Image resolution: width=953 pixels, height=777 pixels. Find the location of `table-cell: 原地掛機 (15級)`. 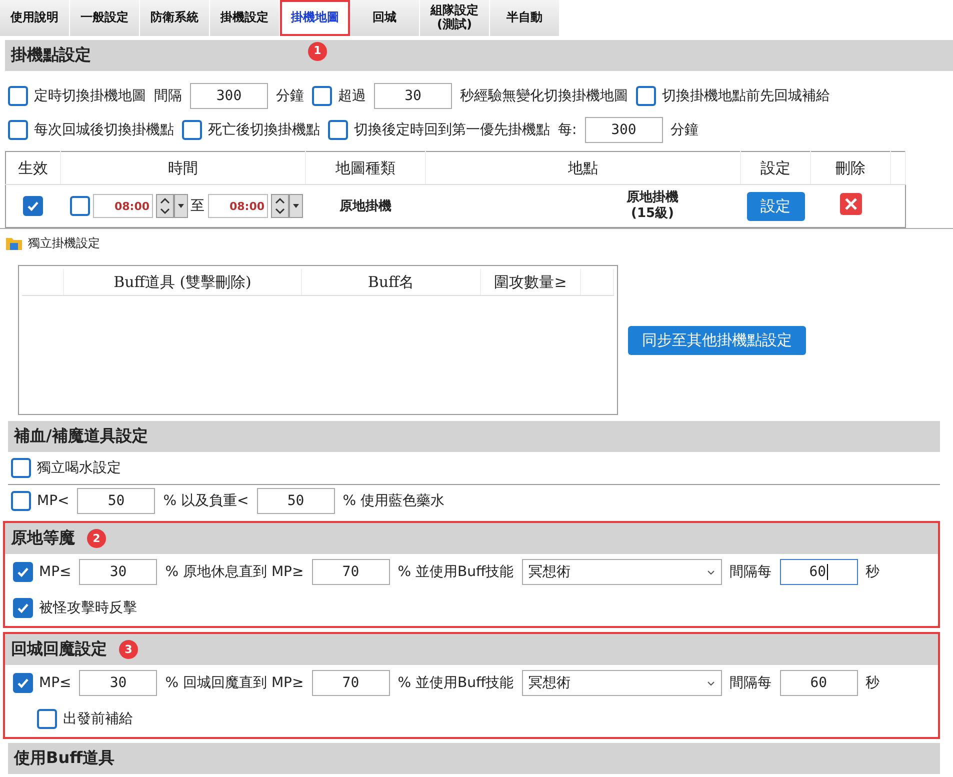

table-cell: 原地掛機 (15級) is located at coordinates (652, 205).